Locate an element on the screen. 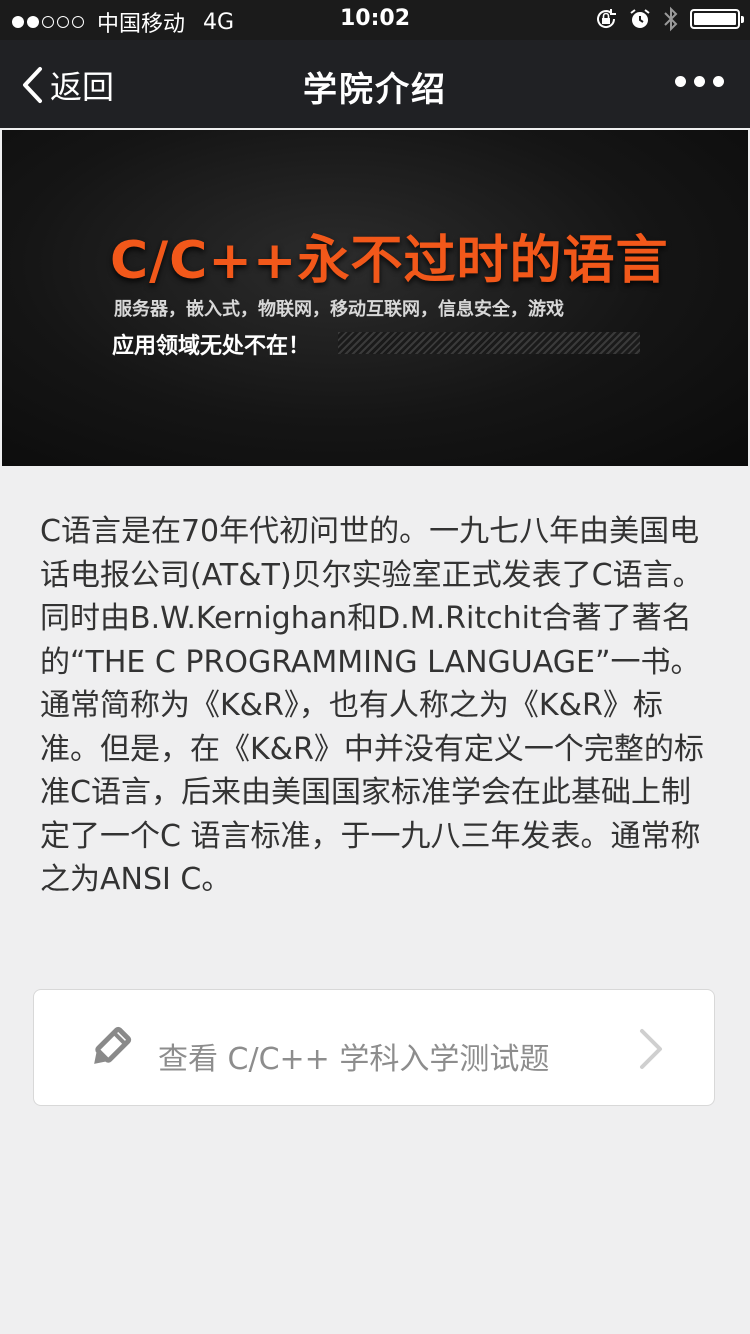  alarm-icon is located at coordinates (640, 18).